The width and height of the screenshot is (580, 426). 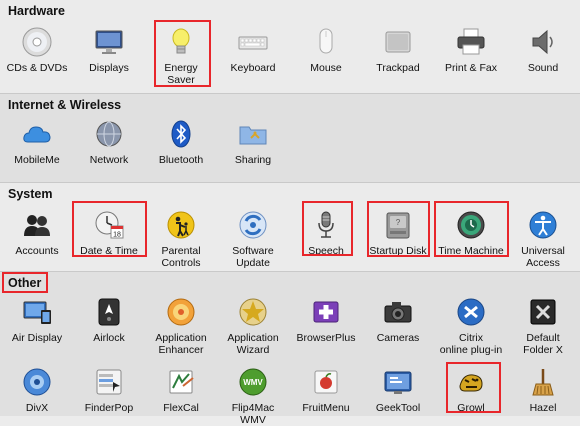 I want to click on parental-controls-icon, so click(x=181, y=225).